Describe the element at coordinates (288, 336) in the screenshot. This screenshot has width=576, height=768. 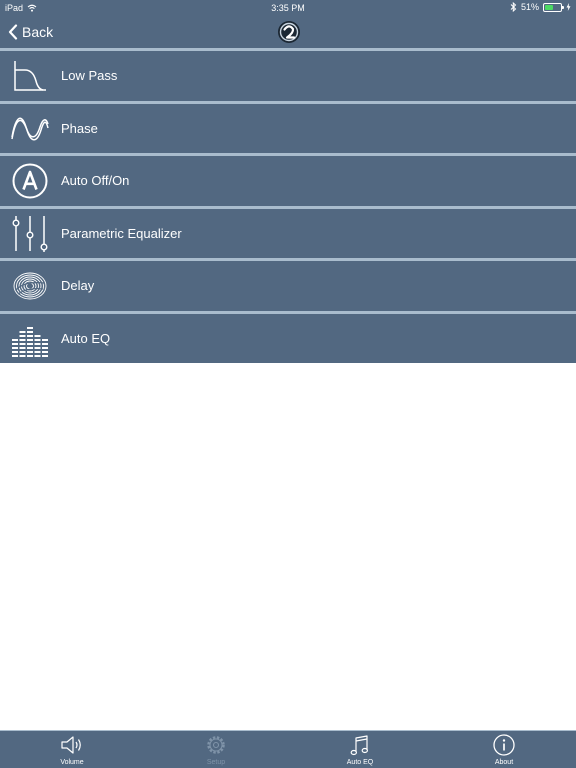
I see `menu-item-auto-eq: Auto EQ` at that location.